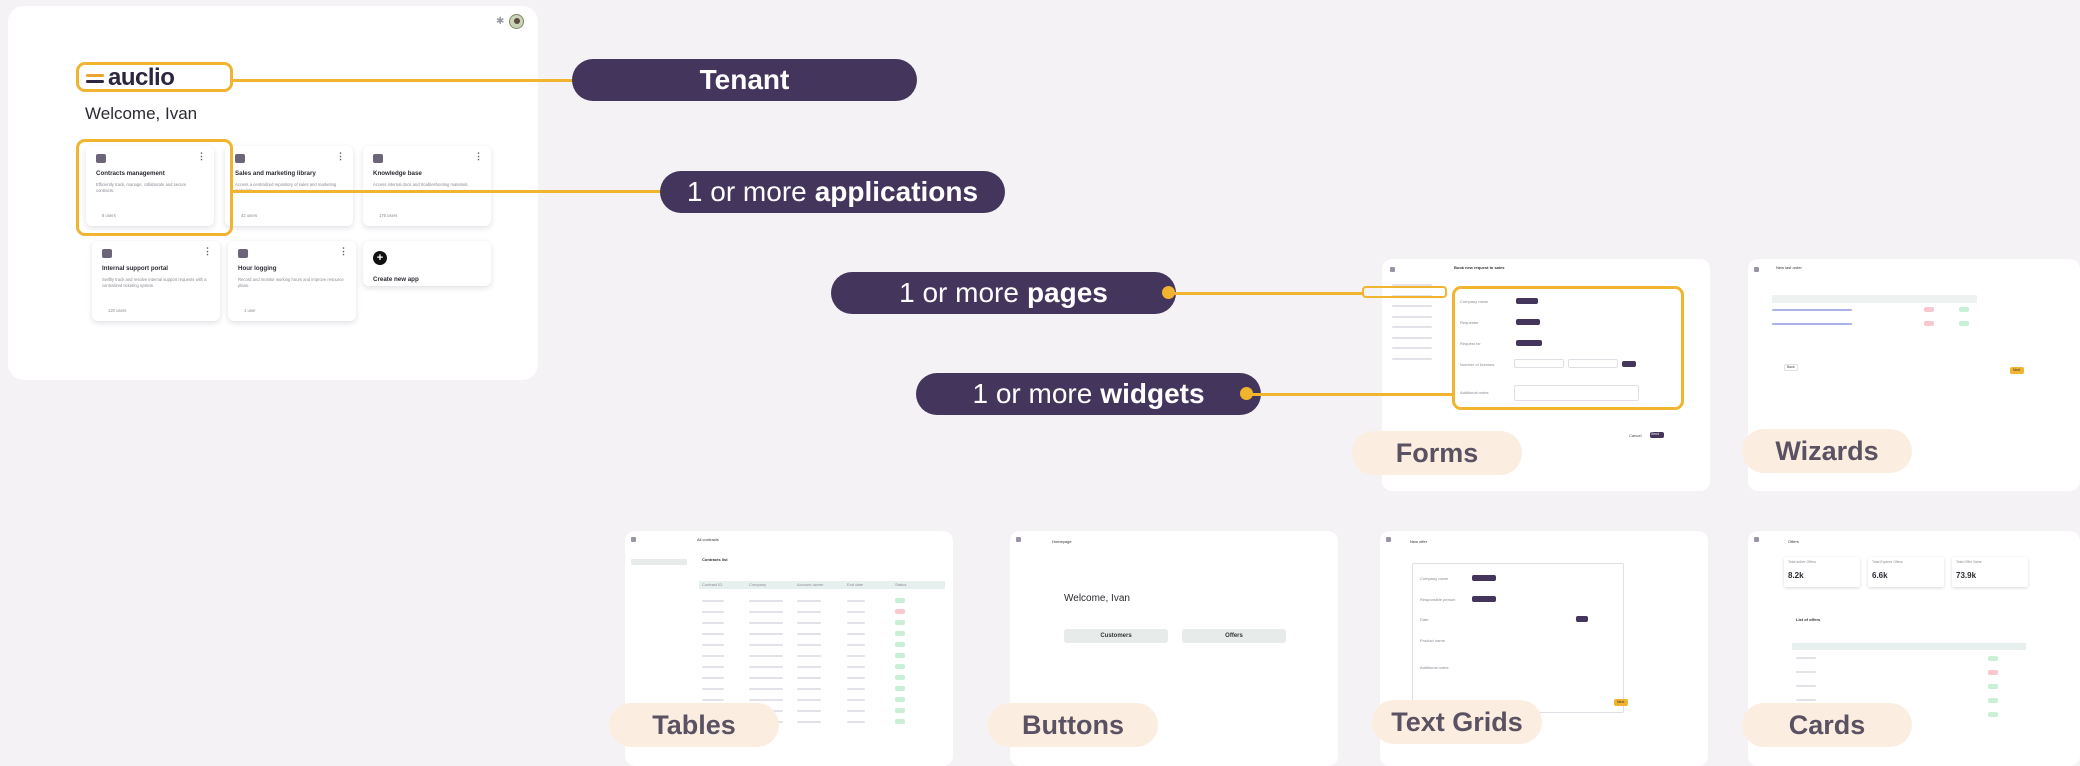 This screenshot has height=766, width=2080. I want to click on app-card-create-new: + Create new app, so click(427, 263).